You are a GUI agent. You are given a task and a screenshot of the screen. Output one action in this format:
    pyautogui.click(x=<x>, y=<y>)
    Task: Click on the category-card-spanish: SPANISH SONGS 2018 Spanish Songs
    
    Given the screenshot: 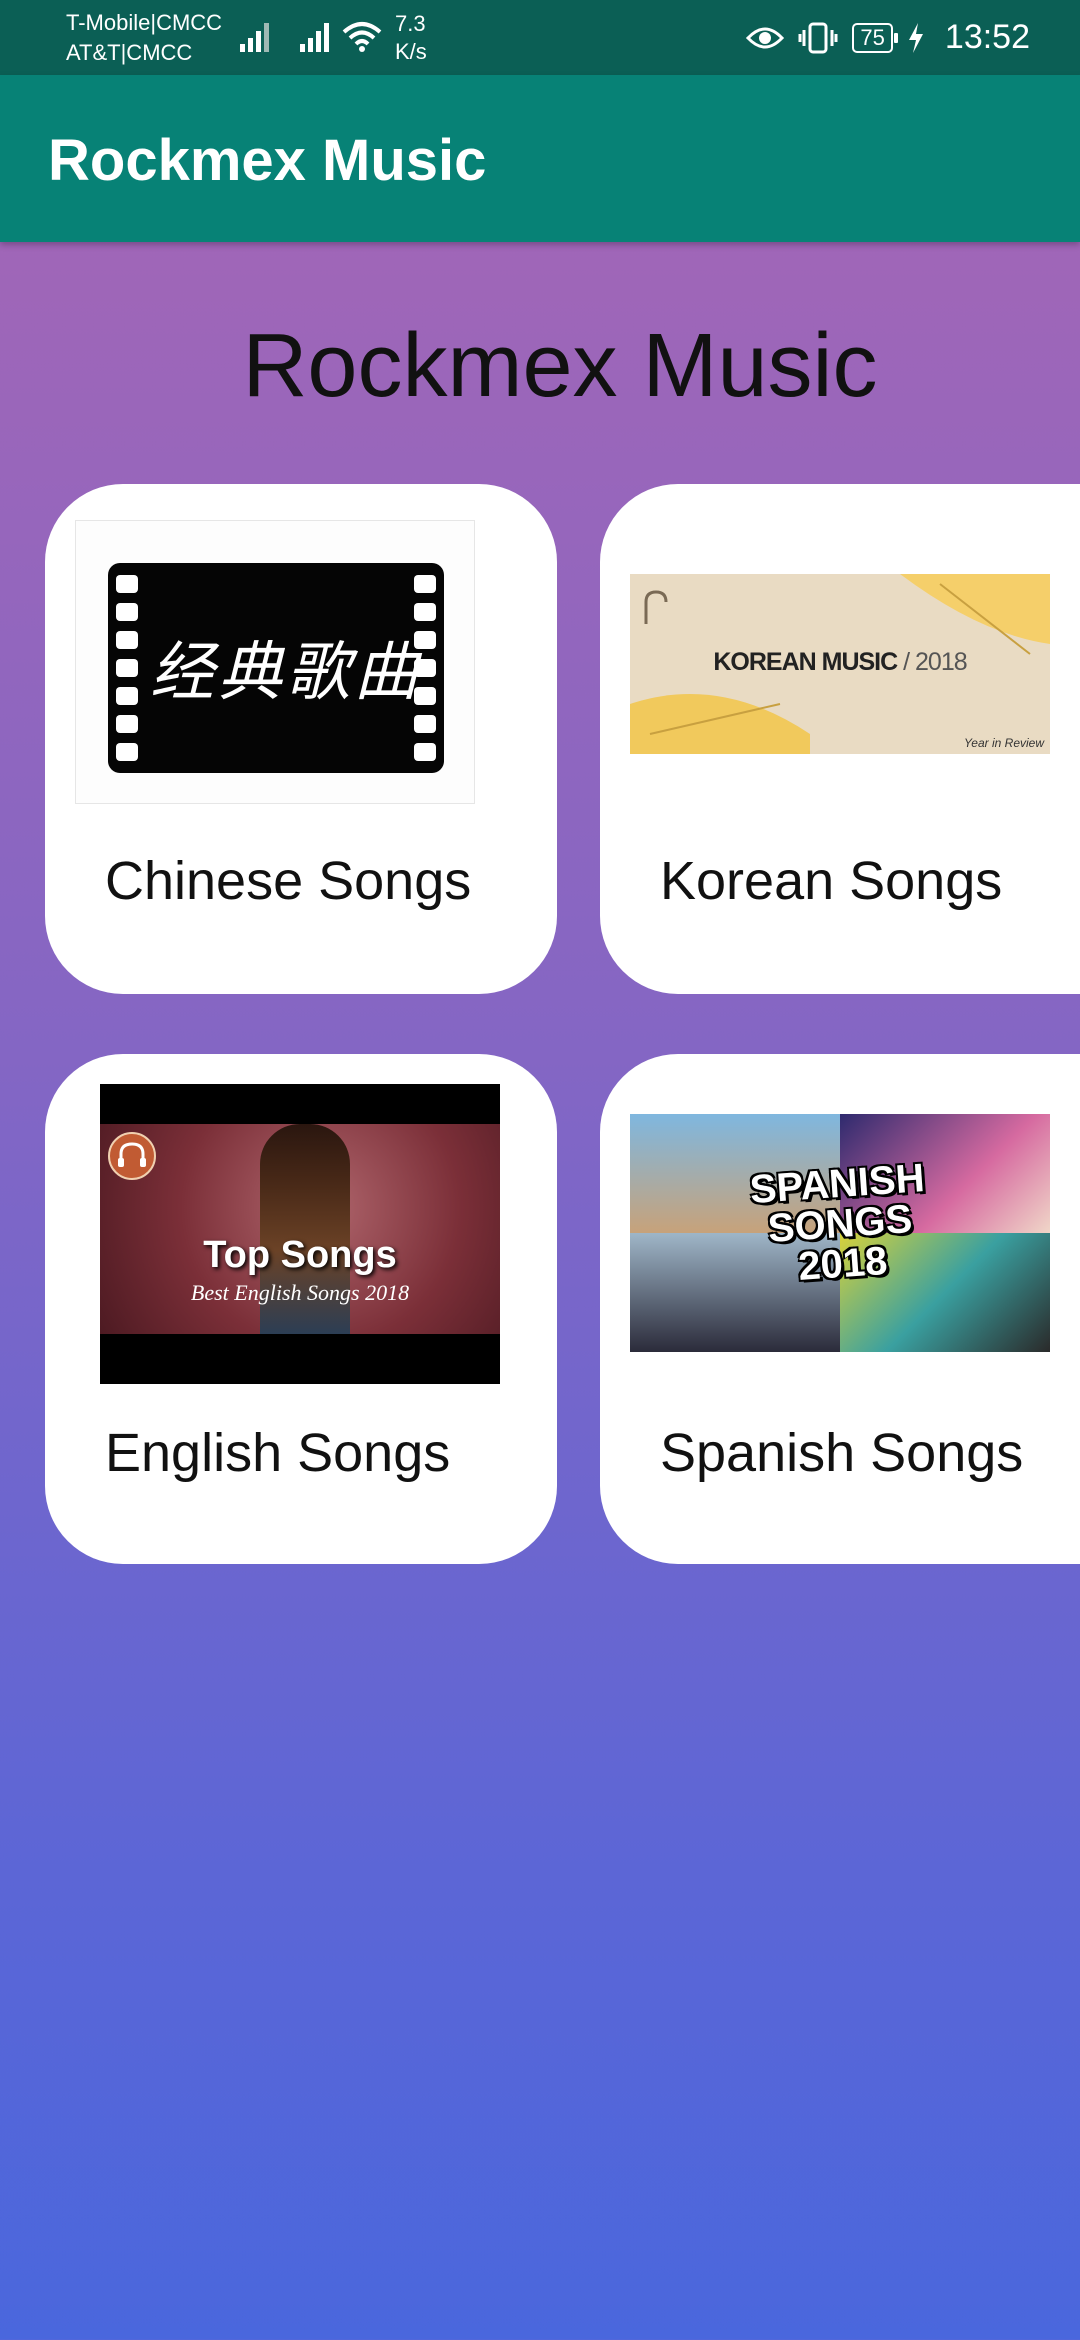 What is the action you would take?
    pyautogui.click(x=840, y=1309)
    